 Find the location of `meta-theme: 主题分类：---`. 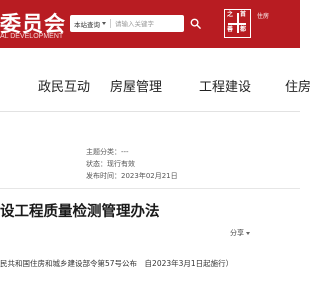

meta-theme: 主题分类：--- is located at coordinates (107, 152).